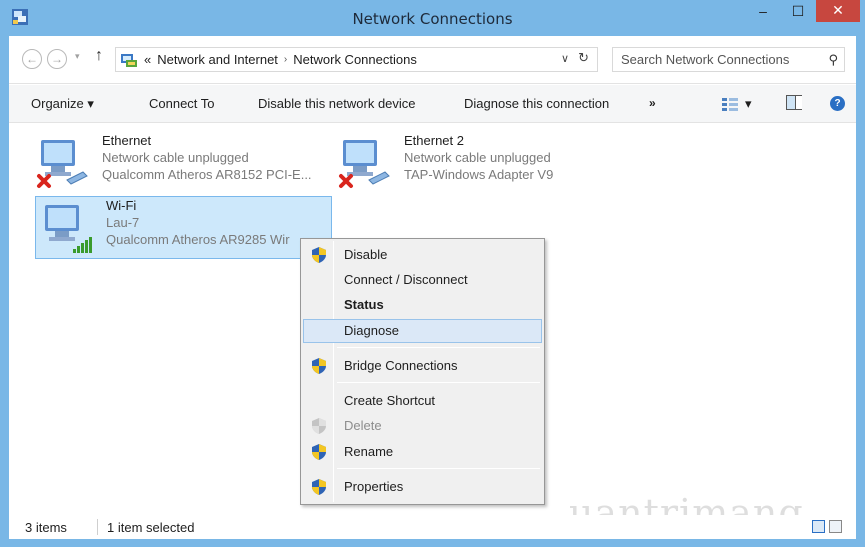  What do you see at coordinates (183, 227) in the screenshot?
I see `connection-item-wifi: Wi-Fi Lau-7 Qualcomm Atheros AR9285 Wir` at bounding box center [183, 227].